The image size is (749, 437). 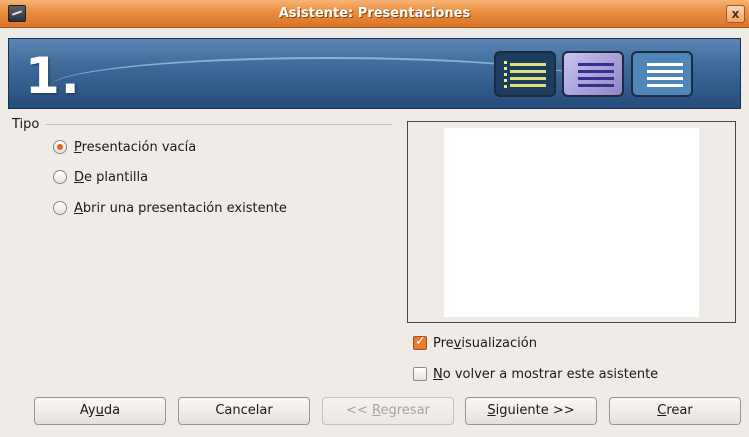 I want to click on type-group-label: Tipo, so click(x=26, y=124).